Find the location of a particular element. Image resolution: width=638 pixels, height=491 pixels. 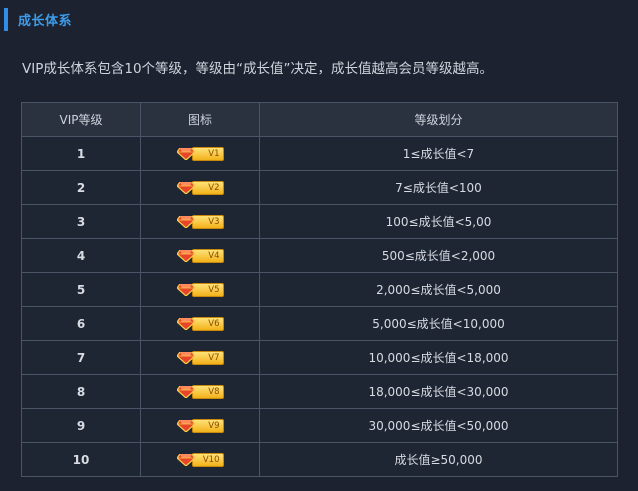

level-range-cell: 100≤成长值<5,00 is located at coordinates (438, 221).